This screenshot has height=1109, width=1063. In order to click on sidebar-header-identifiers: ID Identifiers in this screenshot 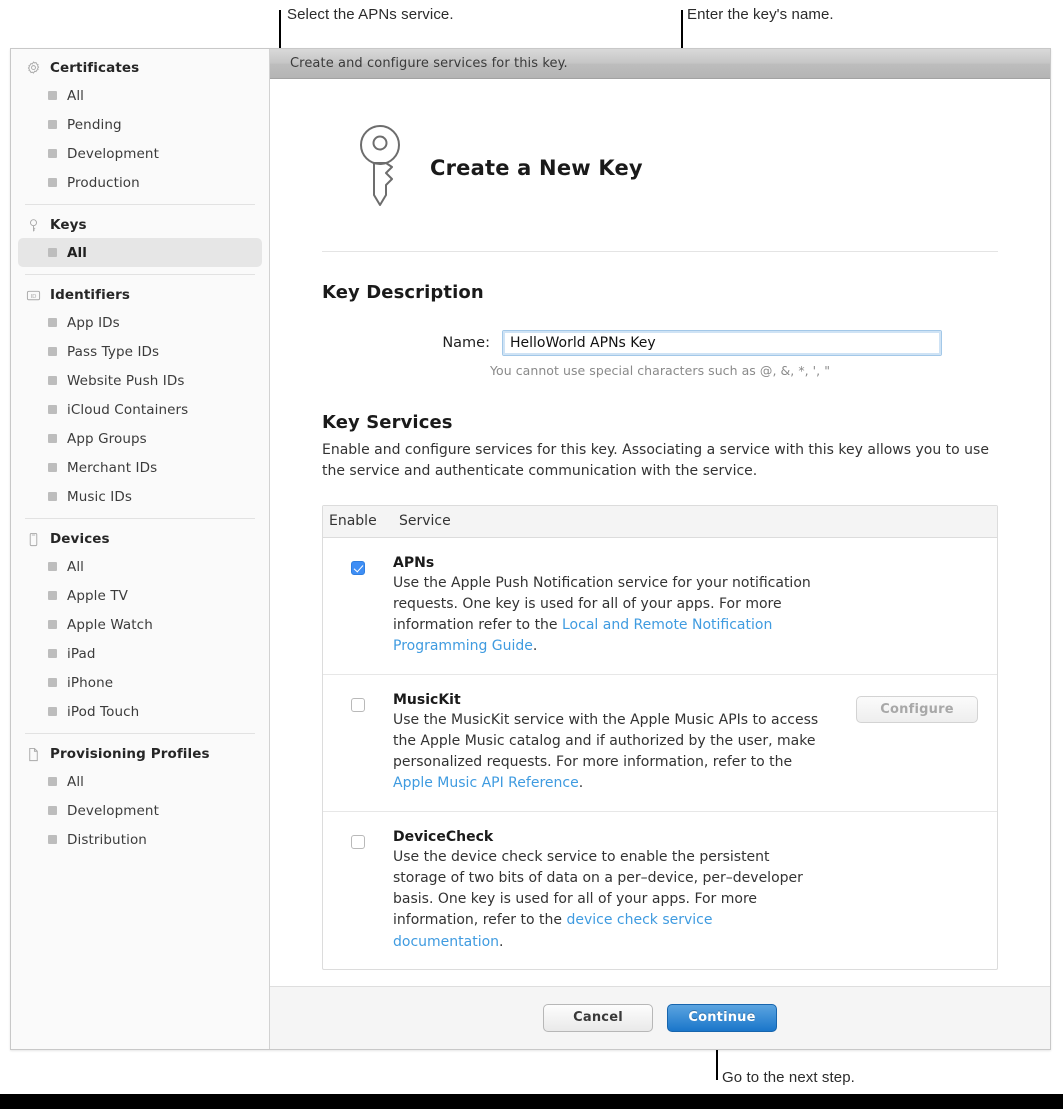, I will do `click(140, 295)`.